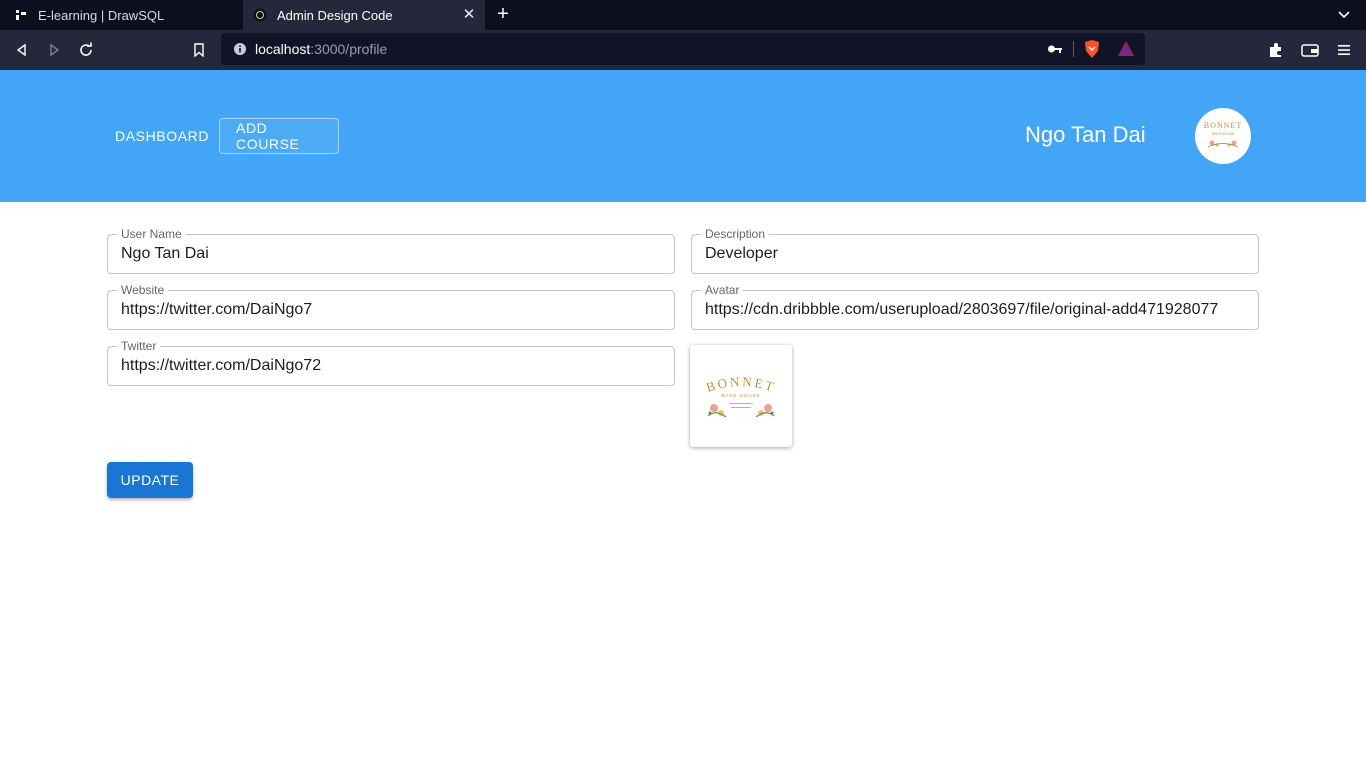 The image size is (1366, 768). Describe the element at coordinates (335, 15) in the screenshot. I see `tab-title: Admin Design Code` at that location.